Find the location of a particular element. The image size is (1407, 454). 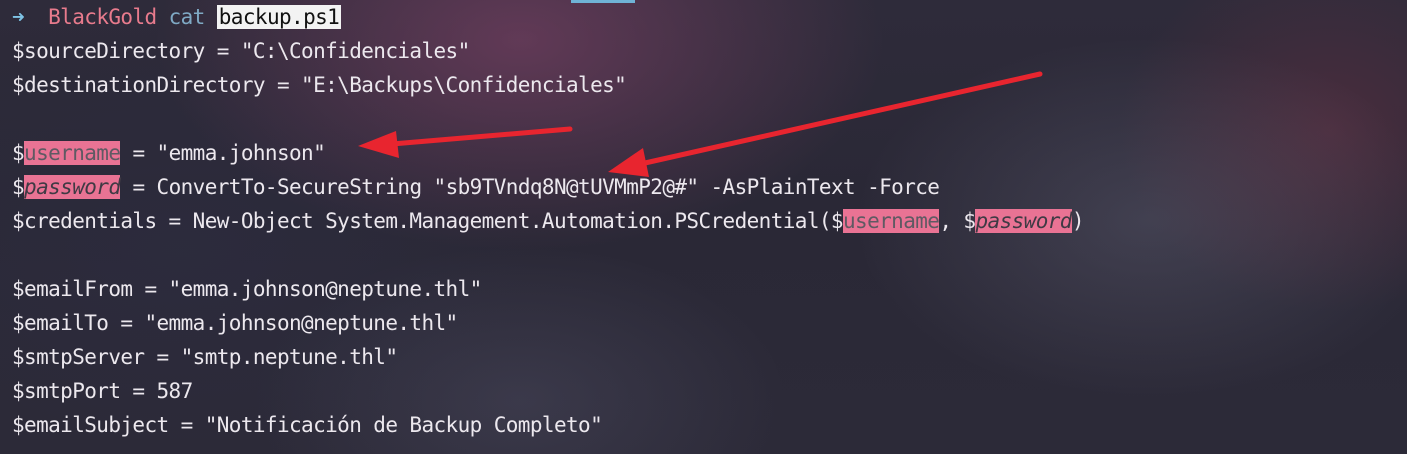

credentials-password-highlight: password is located at coordinates (1023, 221).